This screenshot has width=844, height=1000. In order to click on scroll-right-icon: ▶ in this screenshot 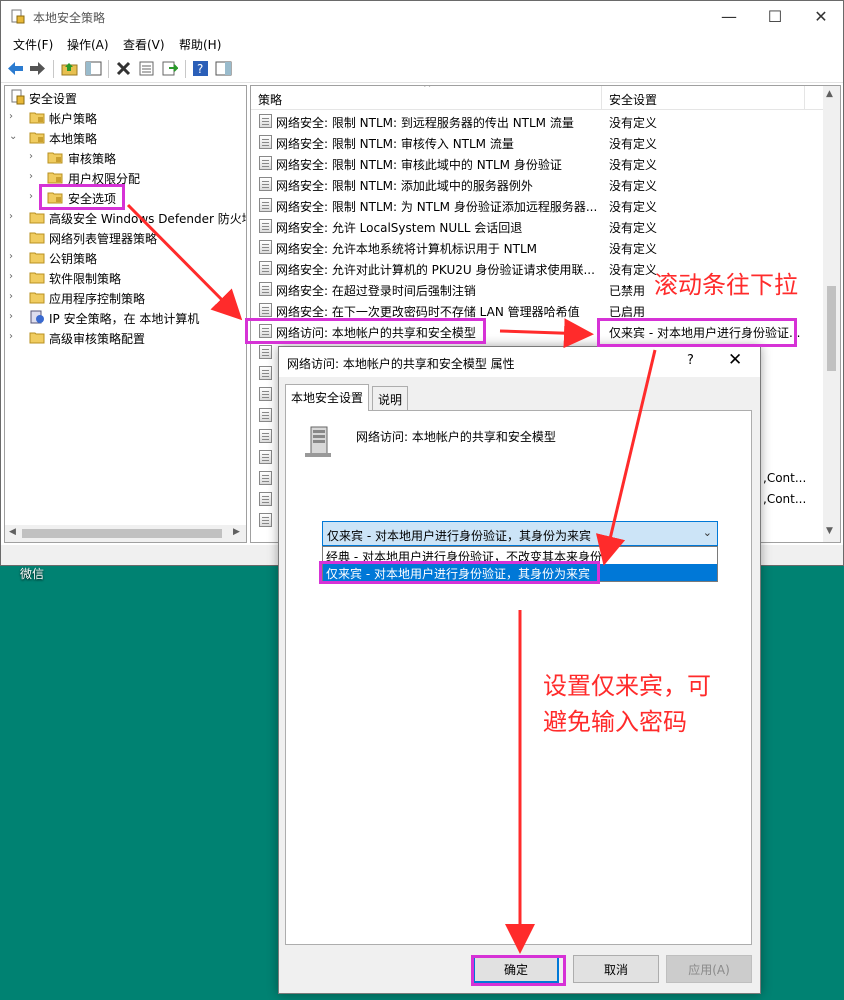, I will do `click(236, 532)`.